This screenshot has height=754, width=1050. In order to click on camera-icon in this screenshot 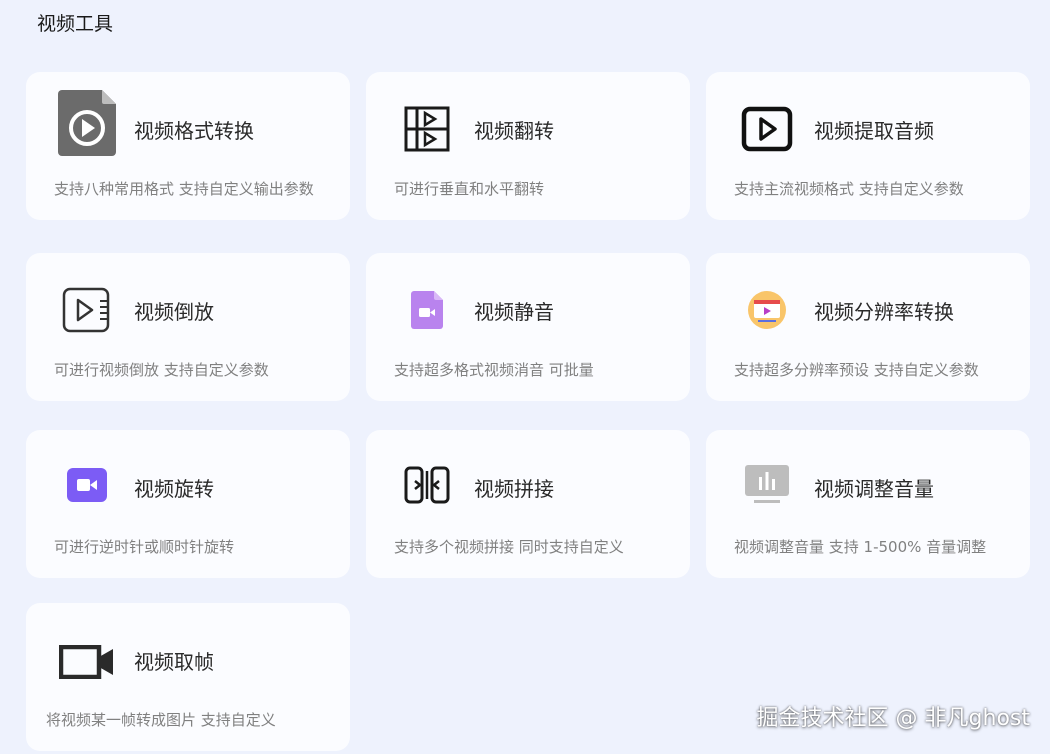, I will do `click(87, 485)`.